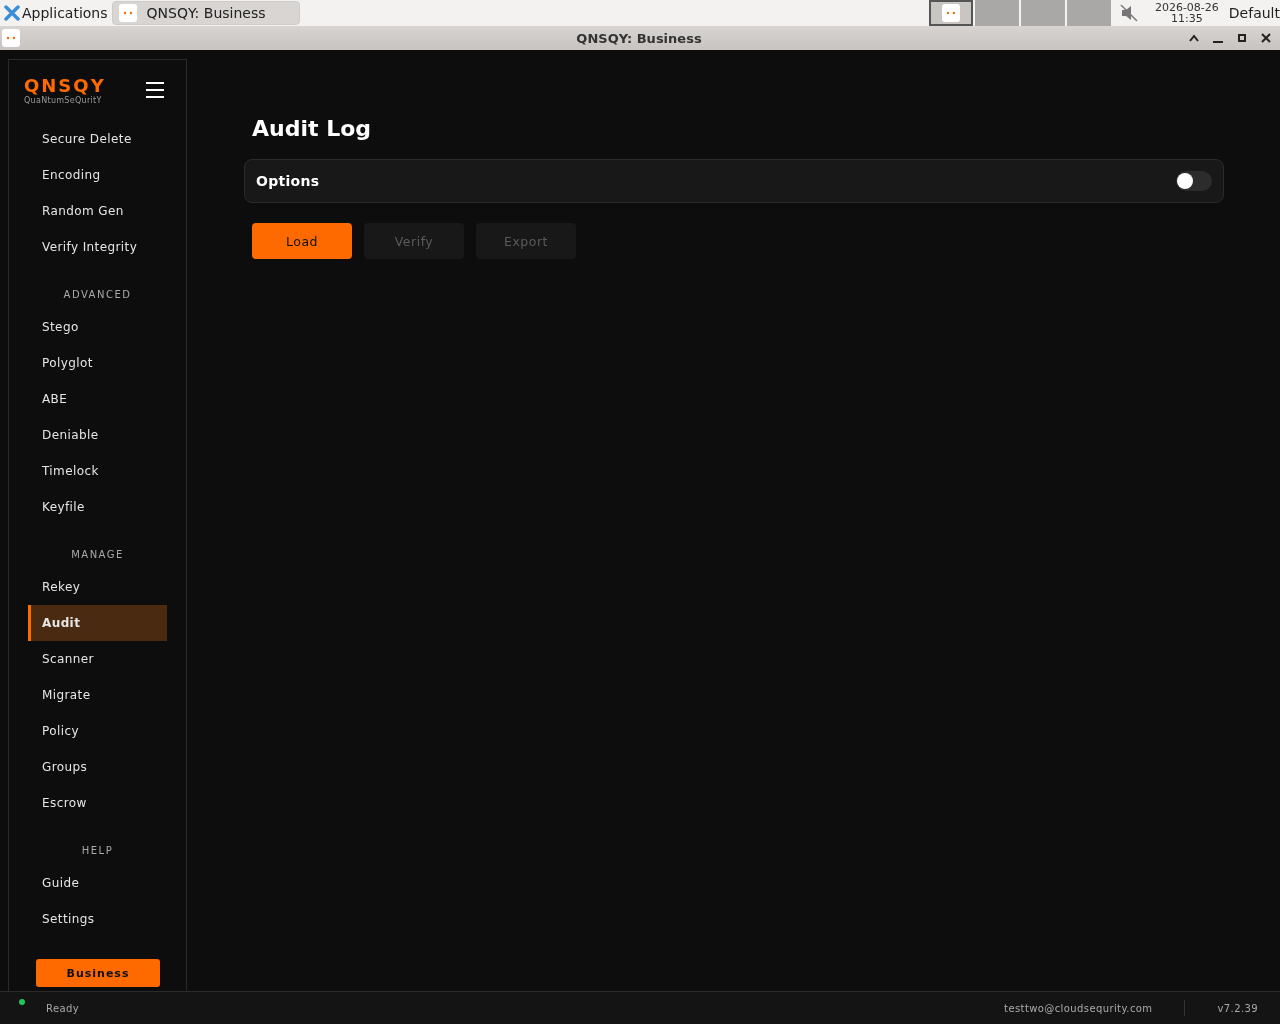 The height and width of the screenshot is (1024, 1280). I want to click on sidebar-item: Policy, so click(97, 731).